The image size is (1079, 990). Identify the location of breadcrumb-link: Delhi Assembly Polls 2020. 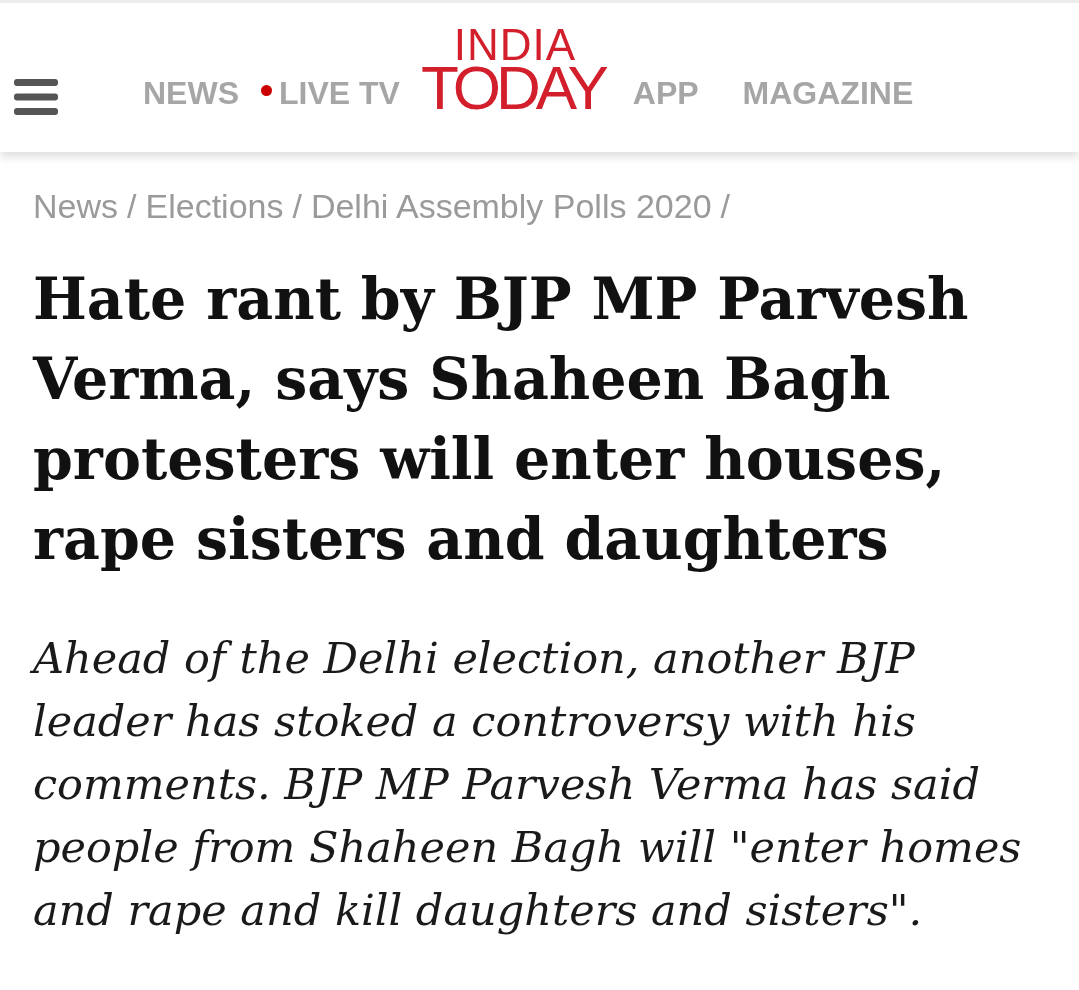
(511, 206).